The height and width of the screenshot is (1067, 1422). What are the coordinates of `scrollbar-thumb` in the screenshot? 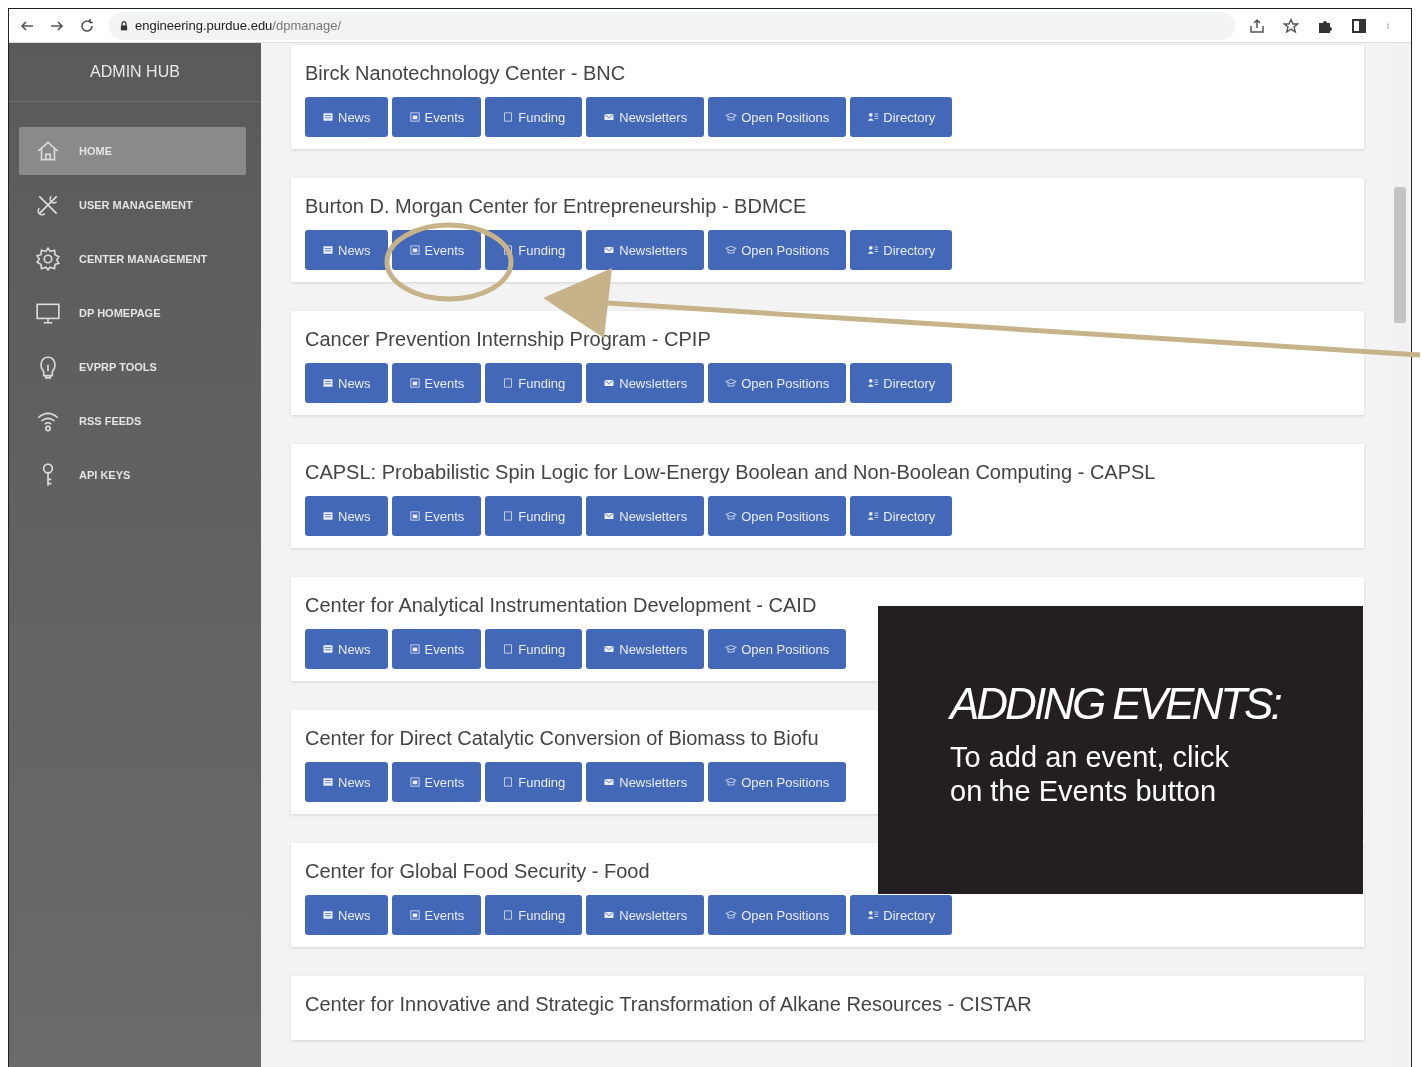 It's located at (1400, 255).